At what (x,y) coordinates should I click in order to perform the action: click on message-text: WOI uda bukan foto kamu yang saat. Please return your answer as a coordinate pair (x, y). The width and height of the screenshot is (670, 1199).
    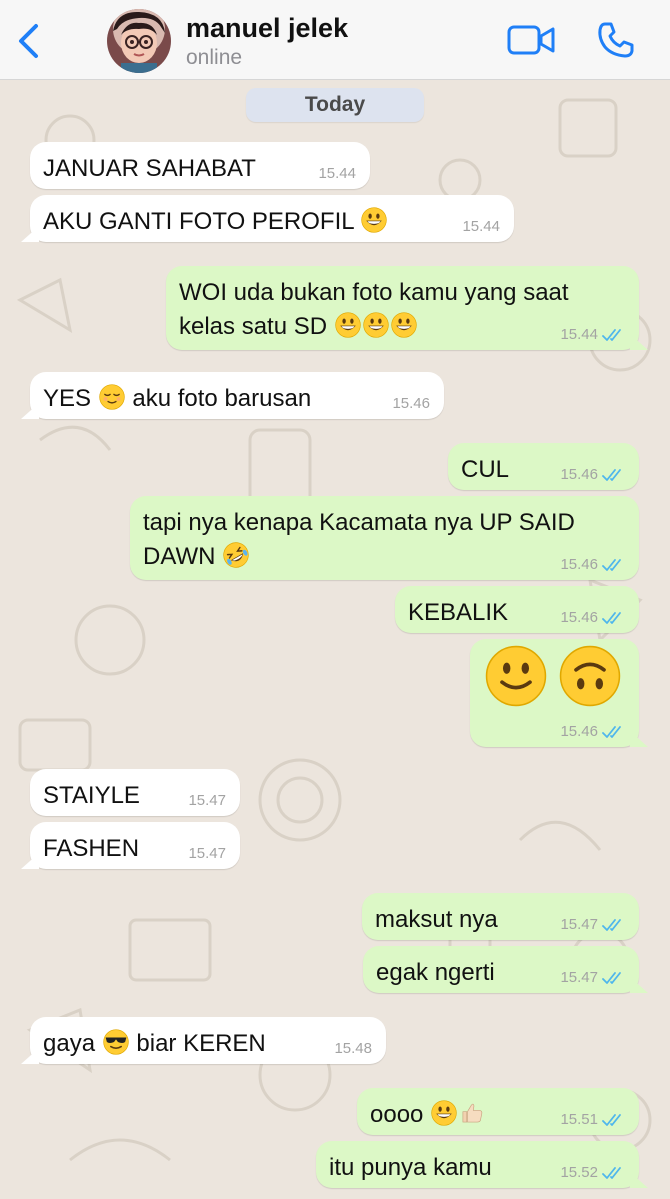
    Looking at the image, I should click on (374, 292).